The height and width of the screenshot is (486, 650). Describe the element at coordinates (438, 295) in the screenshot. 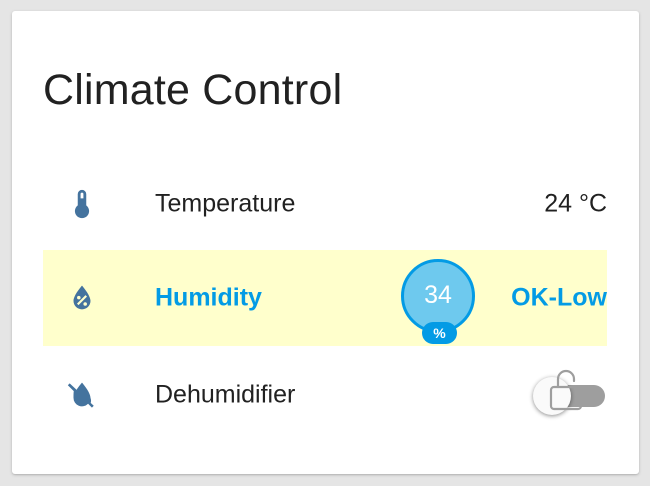

I see `badge-value: 34` at that location.